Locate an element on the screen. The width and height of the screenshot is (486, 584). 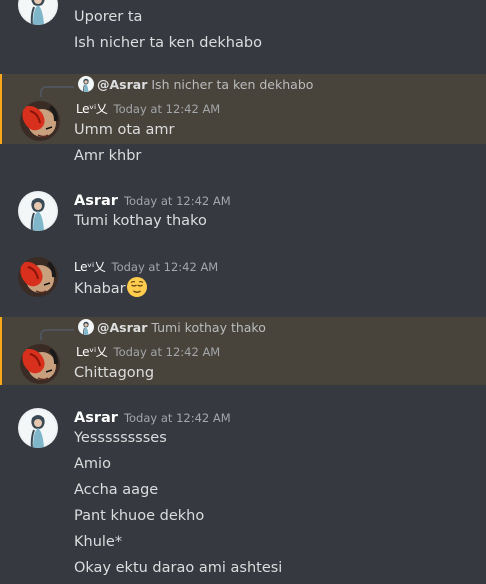
message-text: Yesssssssses is located at coordinates (120, 438).